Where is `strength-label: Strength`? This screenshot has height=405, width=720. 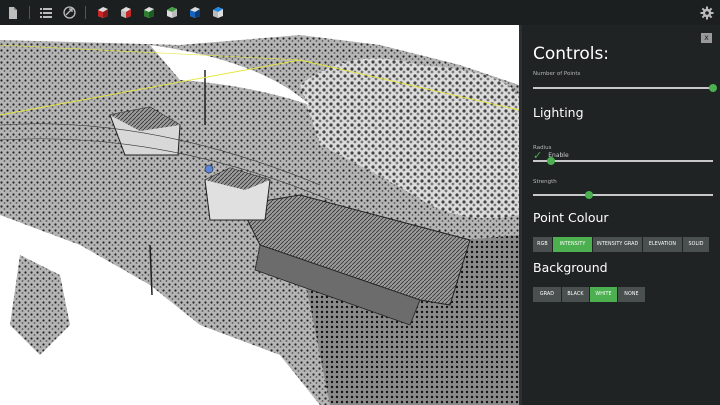 strength-label: Strength is located at coordinates (545, 182).